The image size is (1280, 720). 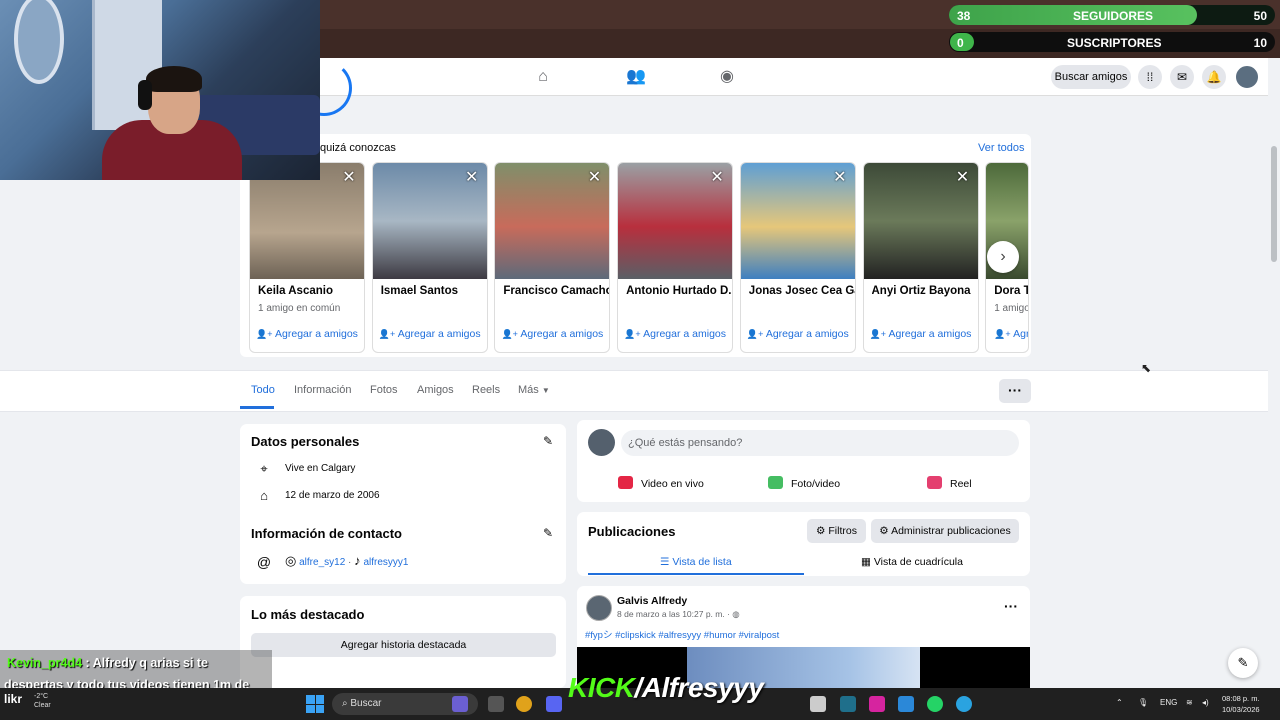 I want to click on photo-video-button: Foto/video, so click(x=804, y=483).